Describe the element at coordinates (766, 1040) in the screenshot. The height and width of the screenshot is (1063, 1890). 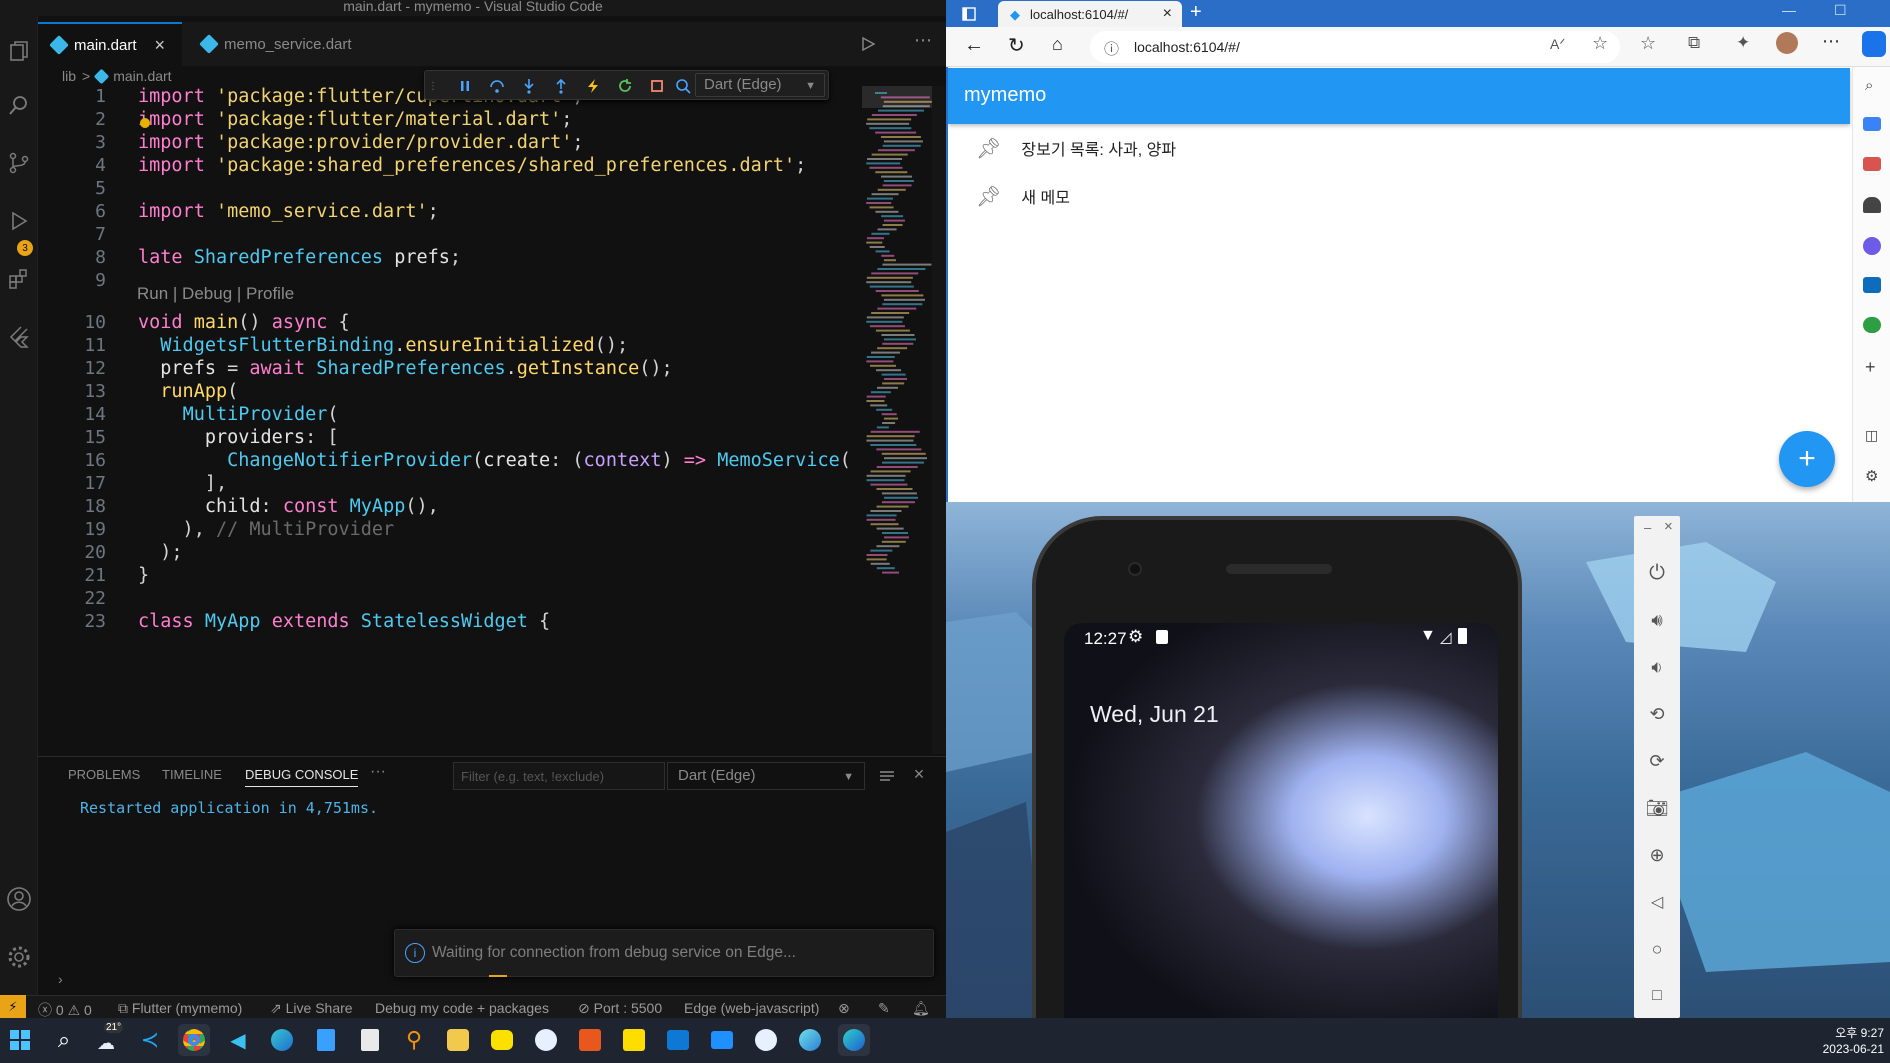
I see `dart-devtools-icon` at that location.